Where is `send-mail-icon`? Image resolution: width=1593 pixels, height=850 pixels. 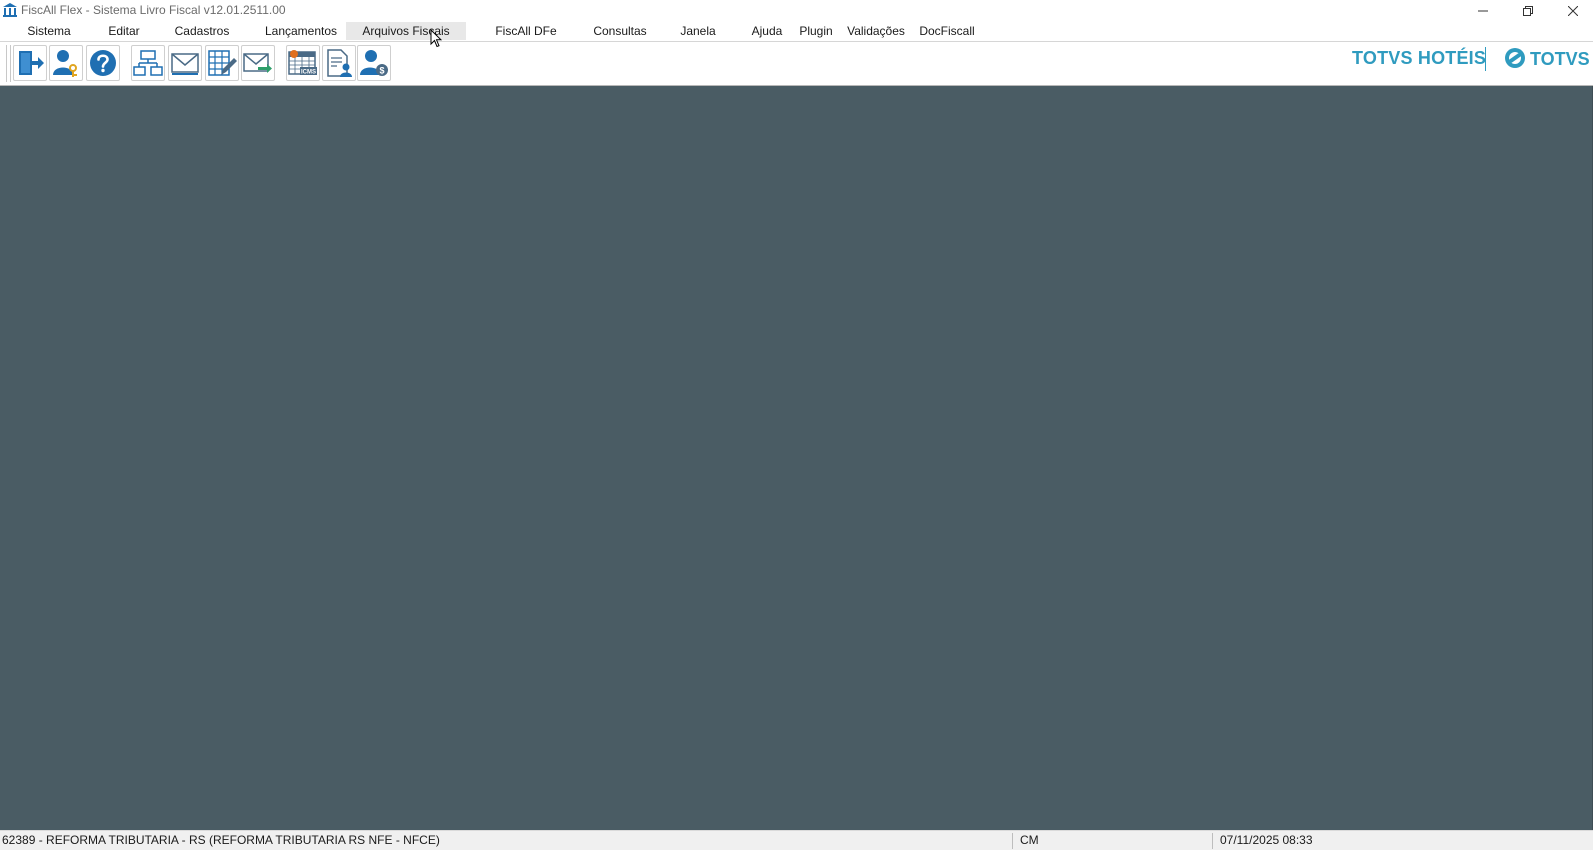
send-mail-icon is located at coordinates (258, 63).